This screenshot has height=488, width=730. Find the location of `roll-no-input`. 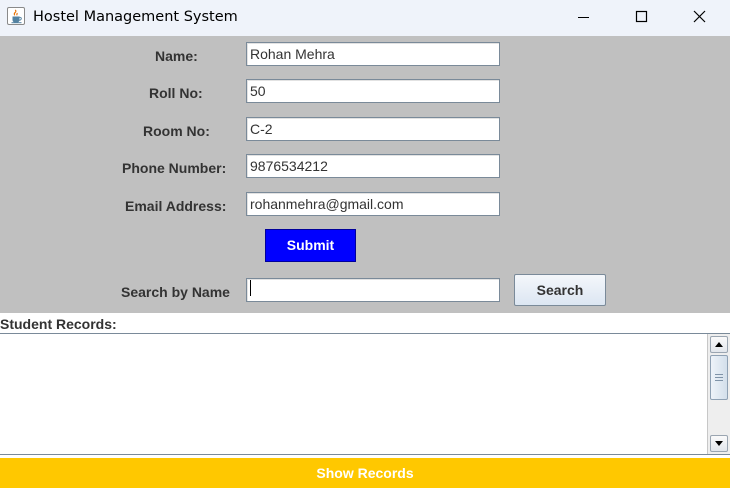

roll-no-input is located at coordinates (373, 91).